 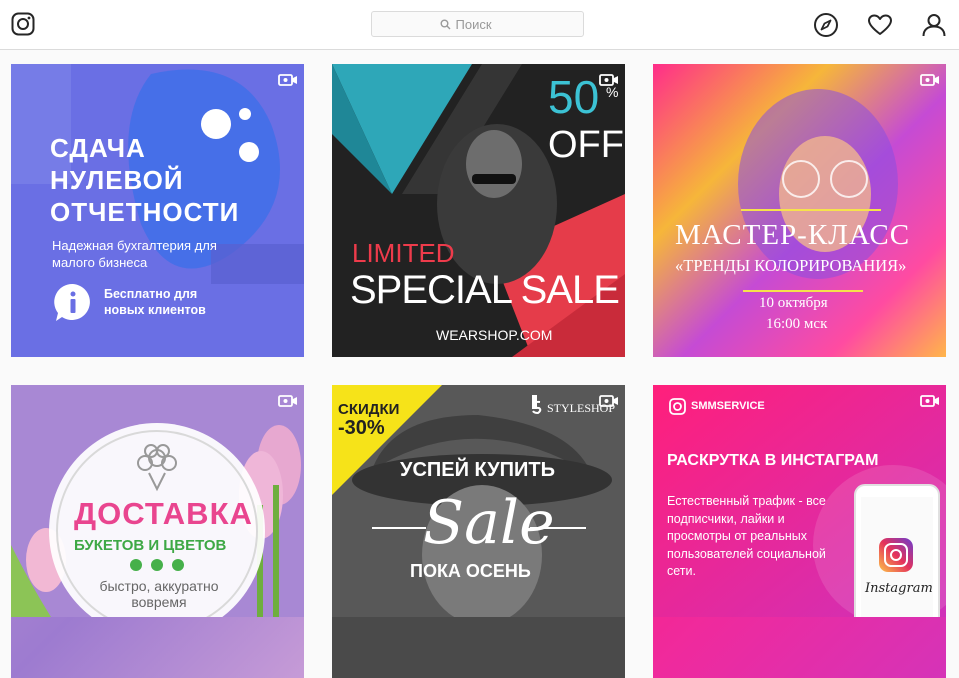 What do you see at coordinates (155, 302) in the screenshot?
I see `post-cta: Бесплатно для новых клиентов` at bounding box center [155, 302].